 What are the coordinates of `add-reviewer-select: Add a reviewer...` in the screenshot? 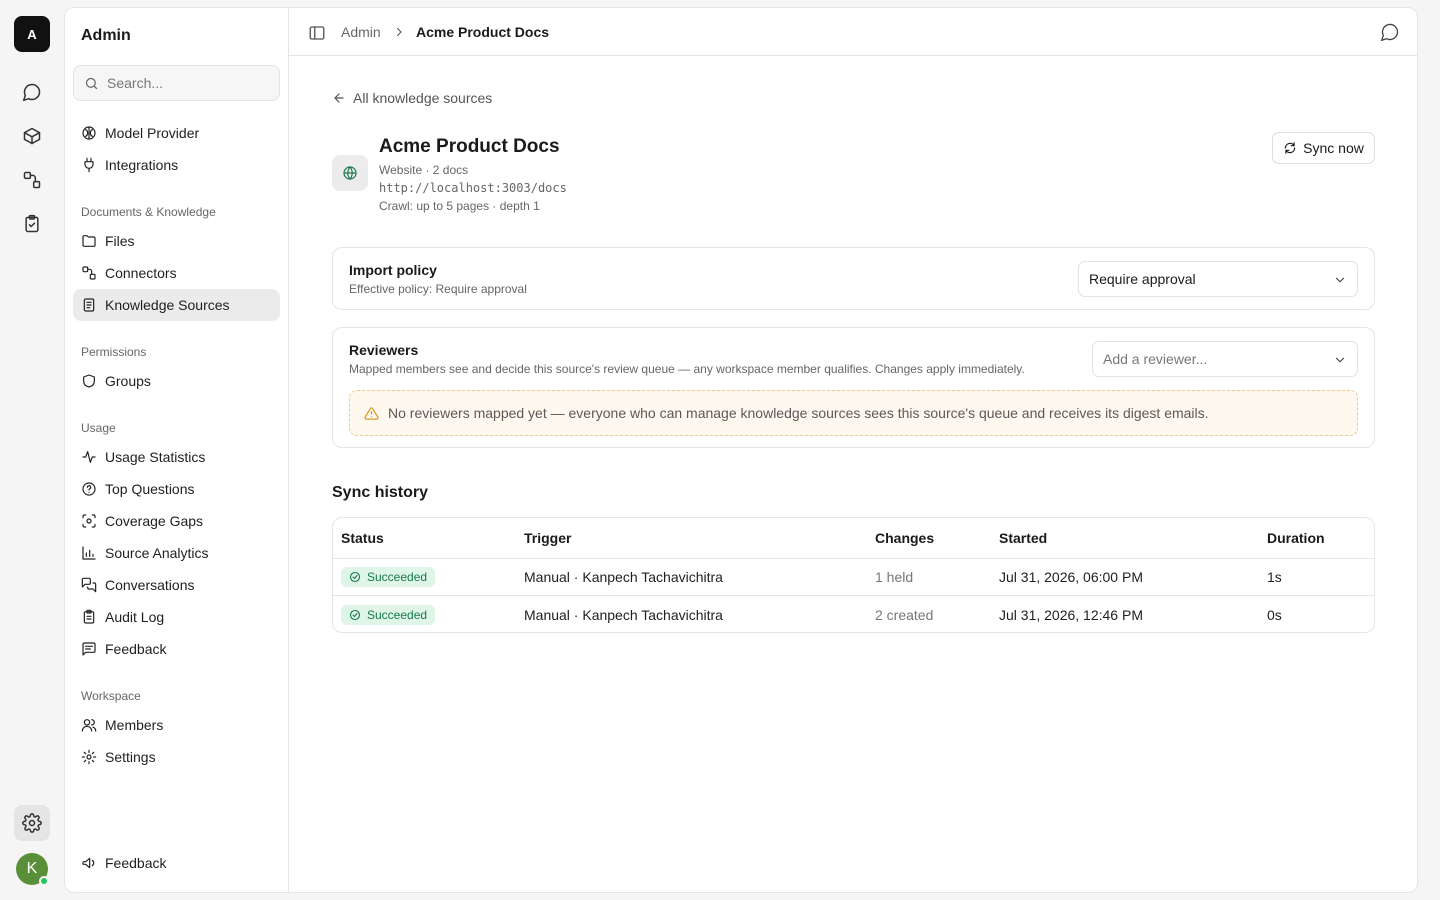 It's located at (1225, 359).